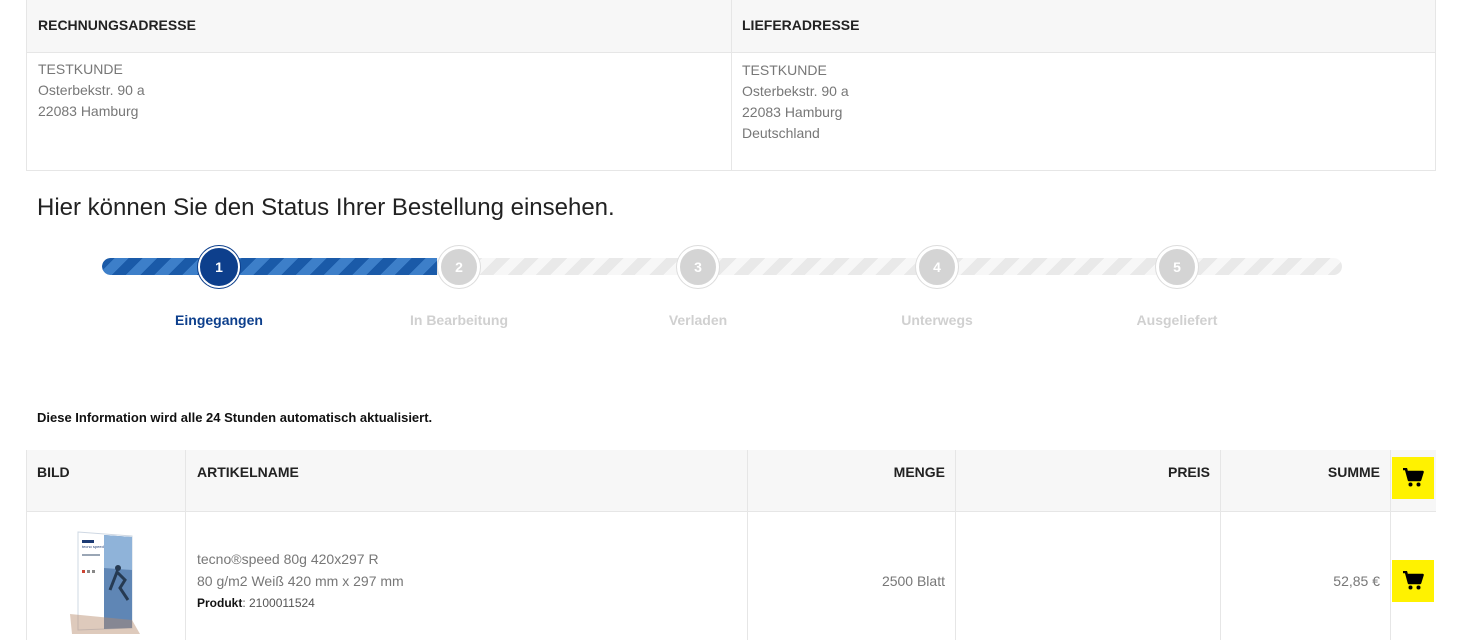 This screenshot has height=640, width=1462. I want to click on item-description: 80 g/m2 Weiß 420 mm x 297 mm, so click(300, 581).